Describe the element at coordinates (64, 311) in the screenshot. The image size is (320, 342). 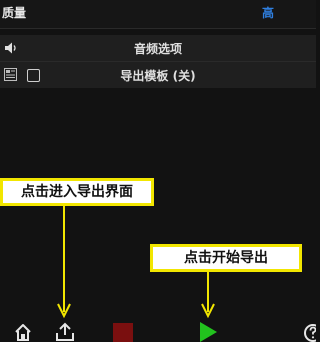
I see `arrow-head-export` at that location.